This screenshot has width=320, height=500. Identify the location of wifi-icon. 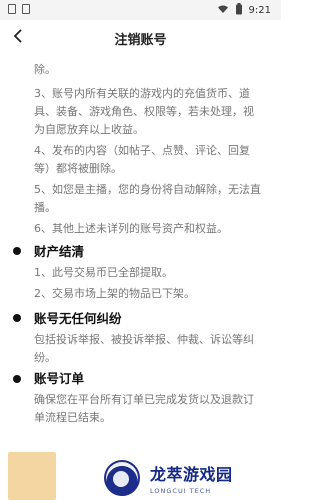
(223, 10).